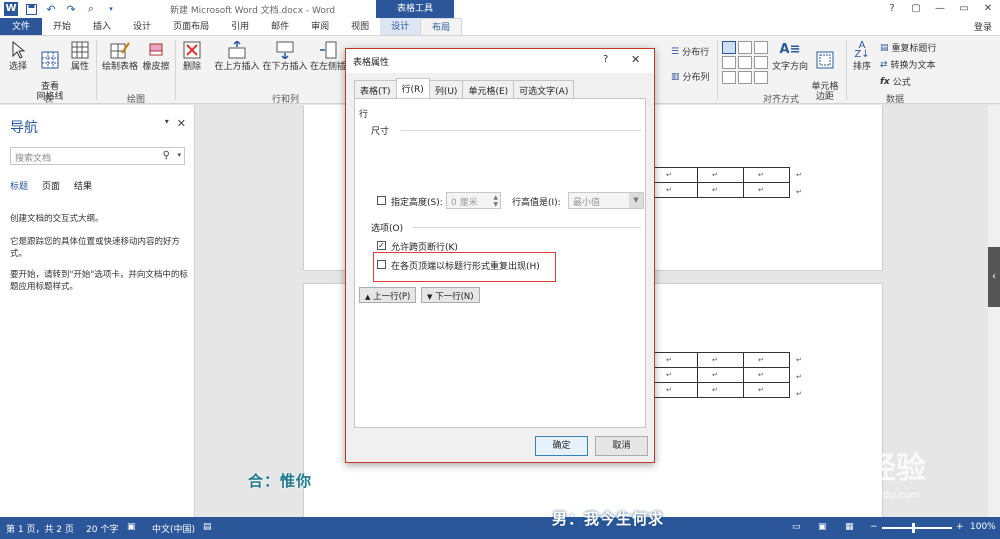 The width and height of the screenshot is (1000, 539). What do you see at coordinates (745, 62) in the screenshot?
I see `align-middle-center-icon` at bounding box center [745, 62].